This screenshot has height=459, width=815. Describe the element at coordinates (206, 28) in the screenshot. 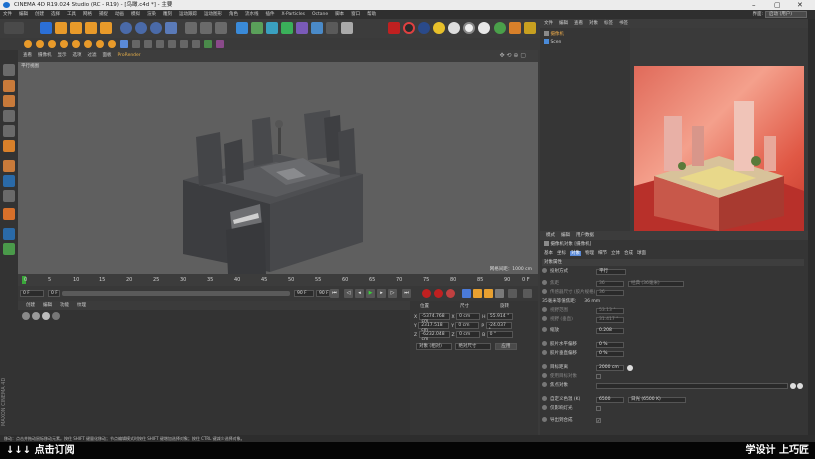

I see `render-picture-viewer-icon` at that location.